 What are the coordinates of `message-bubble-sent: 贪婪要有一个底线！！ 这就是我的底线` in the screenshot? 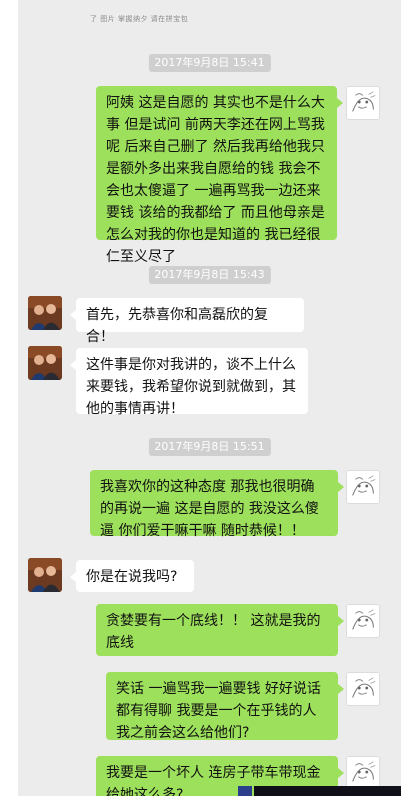 It's located at (220, 630).